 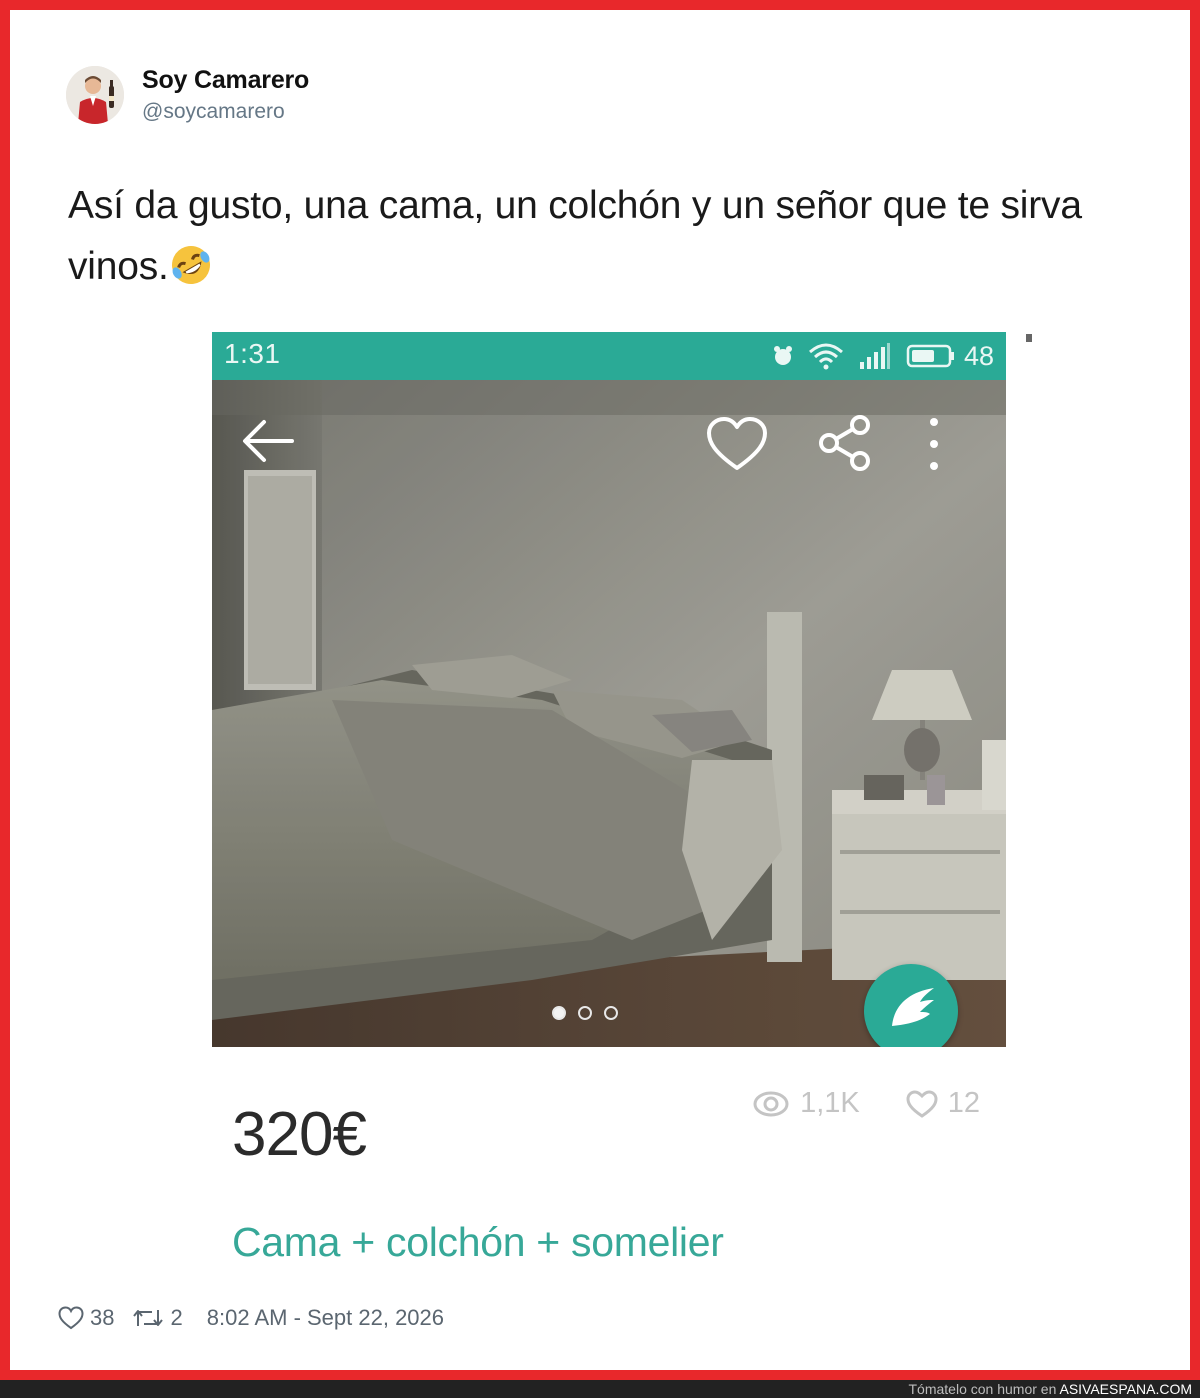 What do you see at coordinates (325, 1318) in the screenshot?
I see `tweet-timestamp: 8:02 AM - Sept 22, 2026` at bounding box center [325, 1318].